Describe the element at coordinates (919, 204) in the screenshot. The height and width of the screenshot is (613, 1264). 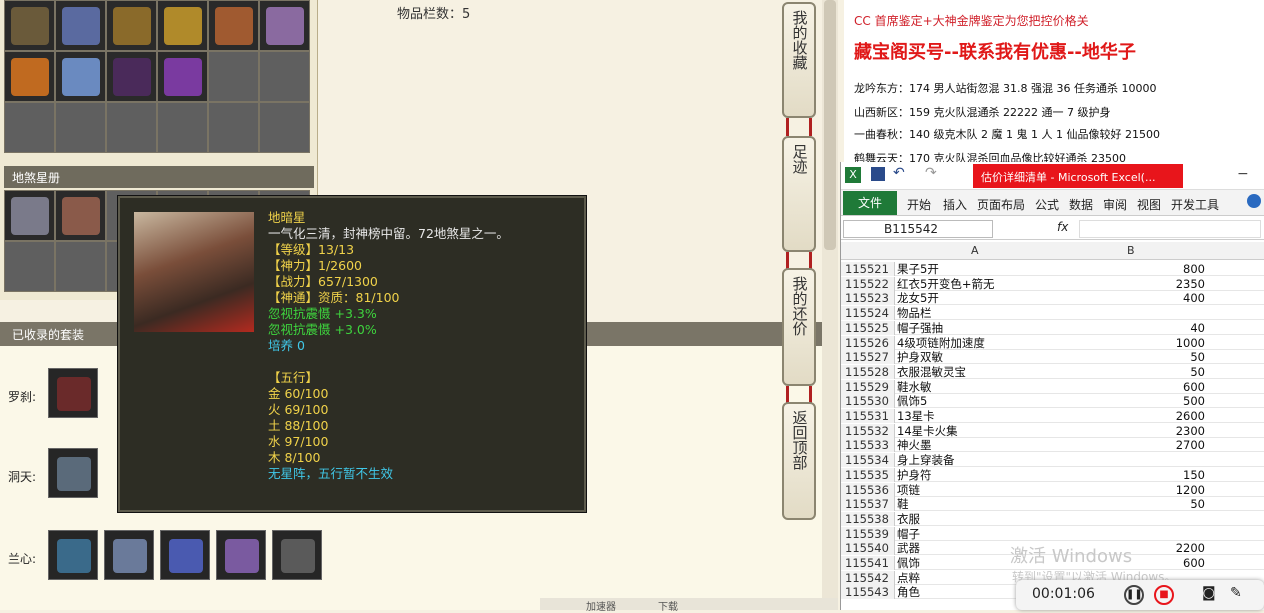
I see `ribbon-tab: 开始` at that location.